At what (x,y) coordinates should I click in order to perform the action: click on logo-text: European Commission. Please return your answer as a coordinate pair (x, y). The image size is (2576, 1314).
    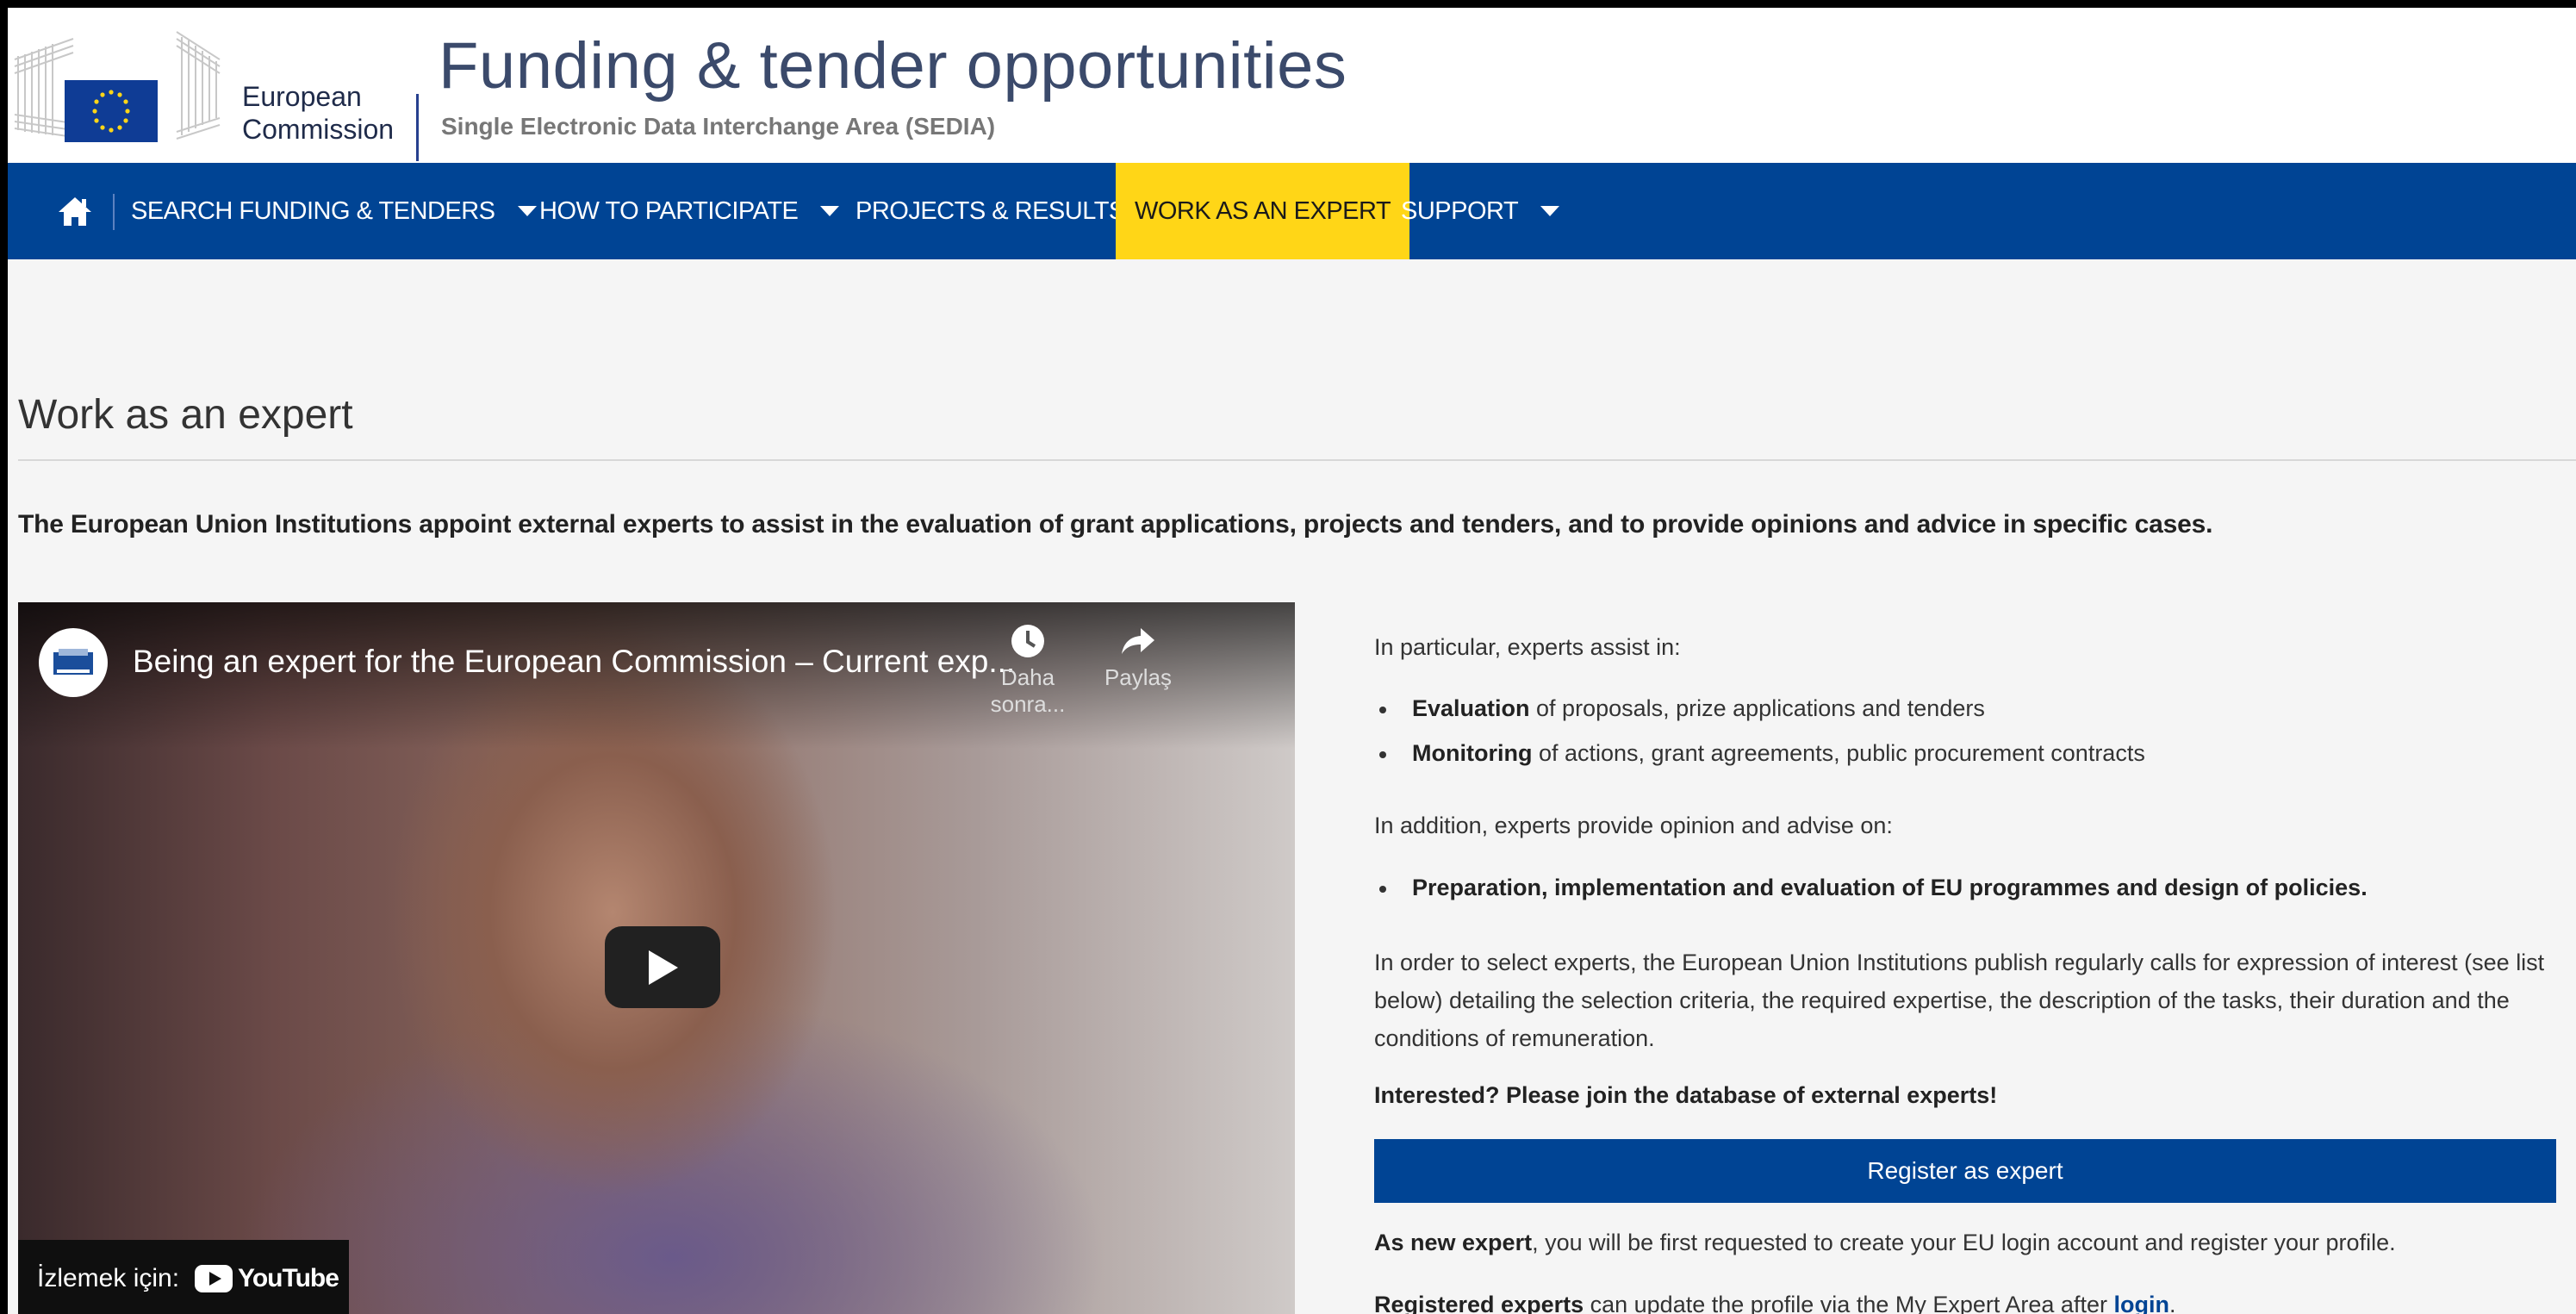
    Looking at the image, I should click on (318, 113).